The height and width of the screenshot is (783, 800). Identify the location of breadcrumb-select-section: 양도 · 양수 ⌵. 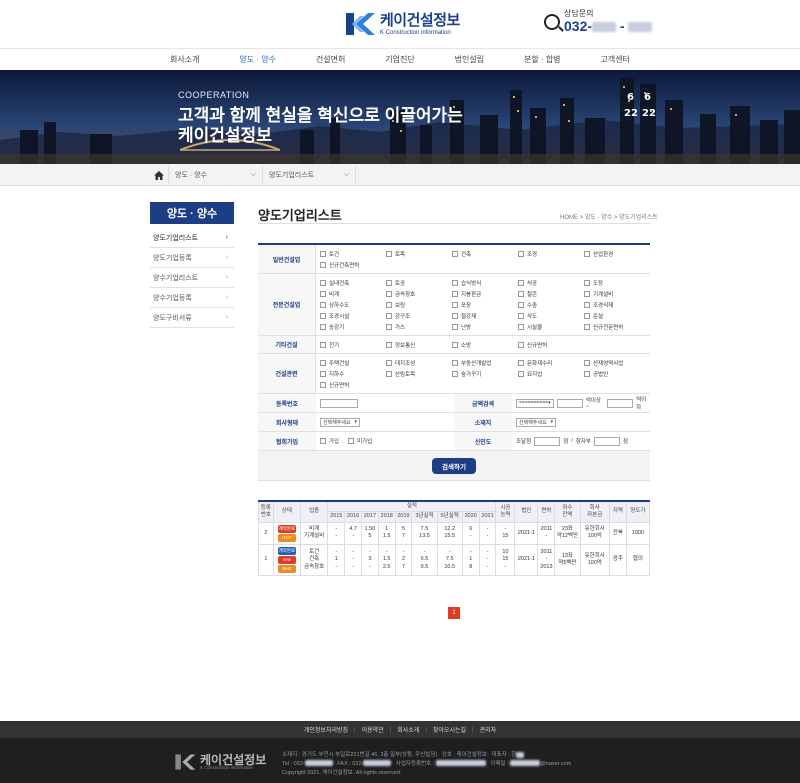
(215, 175).